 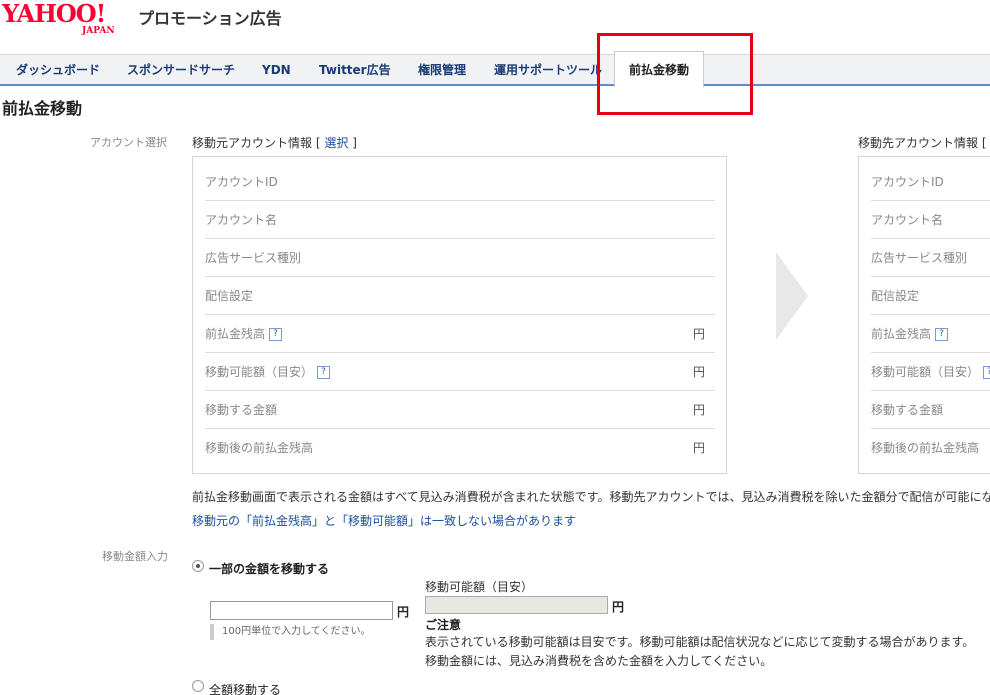 I want to click on arrow-right-icon, so click(x=792, y=296).